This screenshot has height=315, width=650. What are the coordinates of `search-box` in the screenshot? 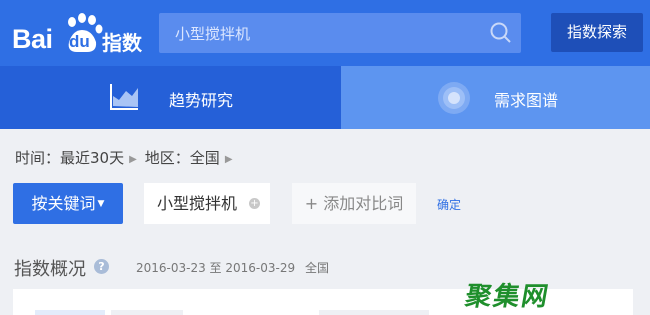 It's located at (340, 33).